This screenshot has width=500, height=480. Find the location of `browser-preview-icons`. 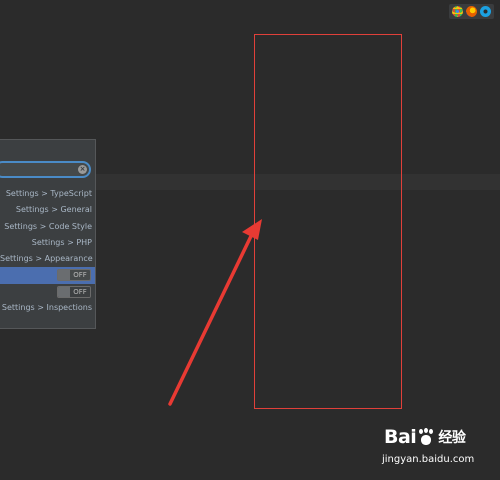

browser-preview-icons is located at coordinates (471, 11).